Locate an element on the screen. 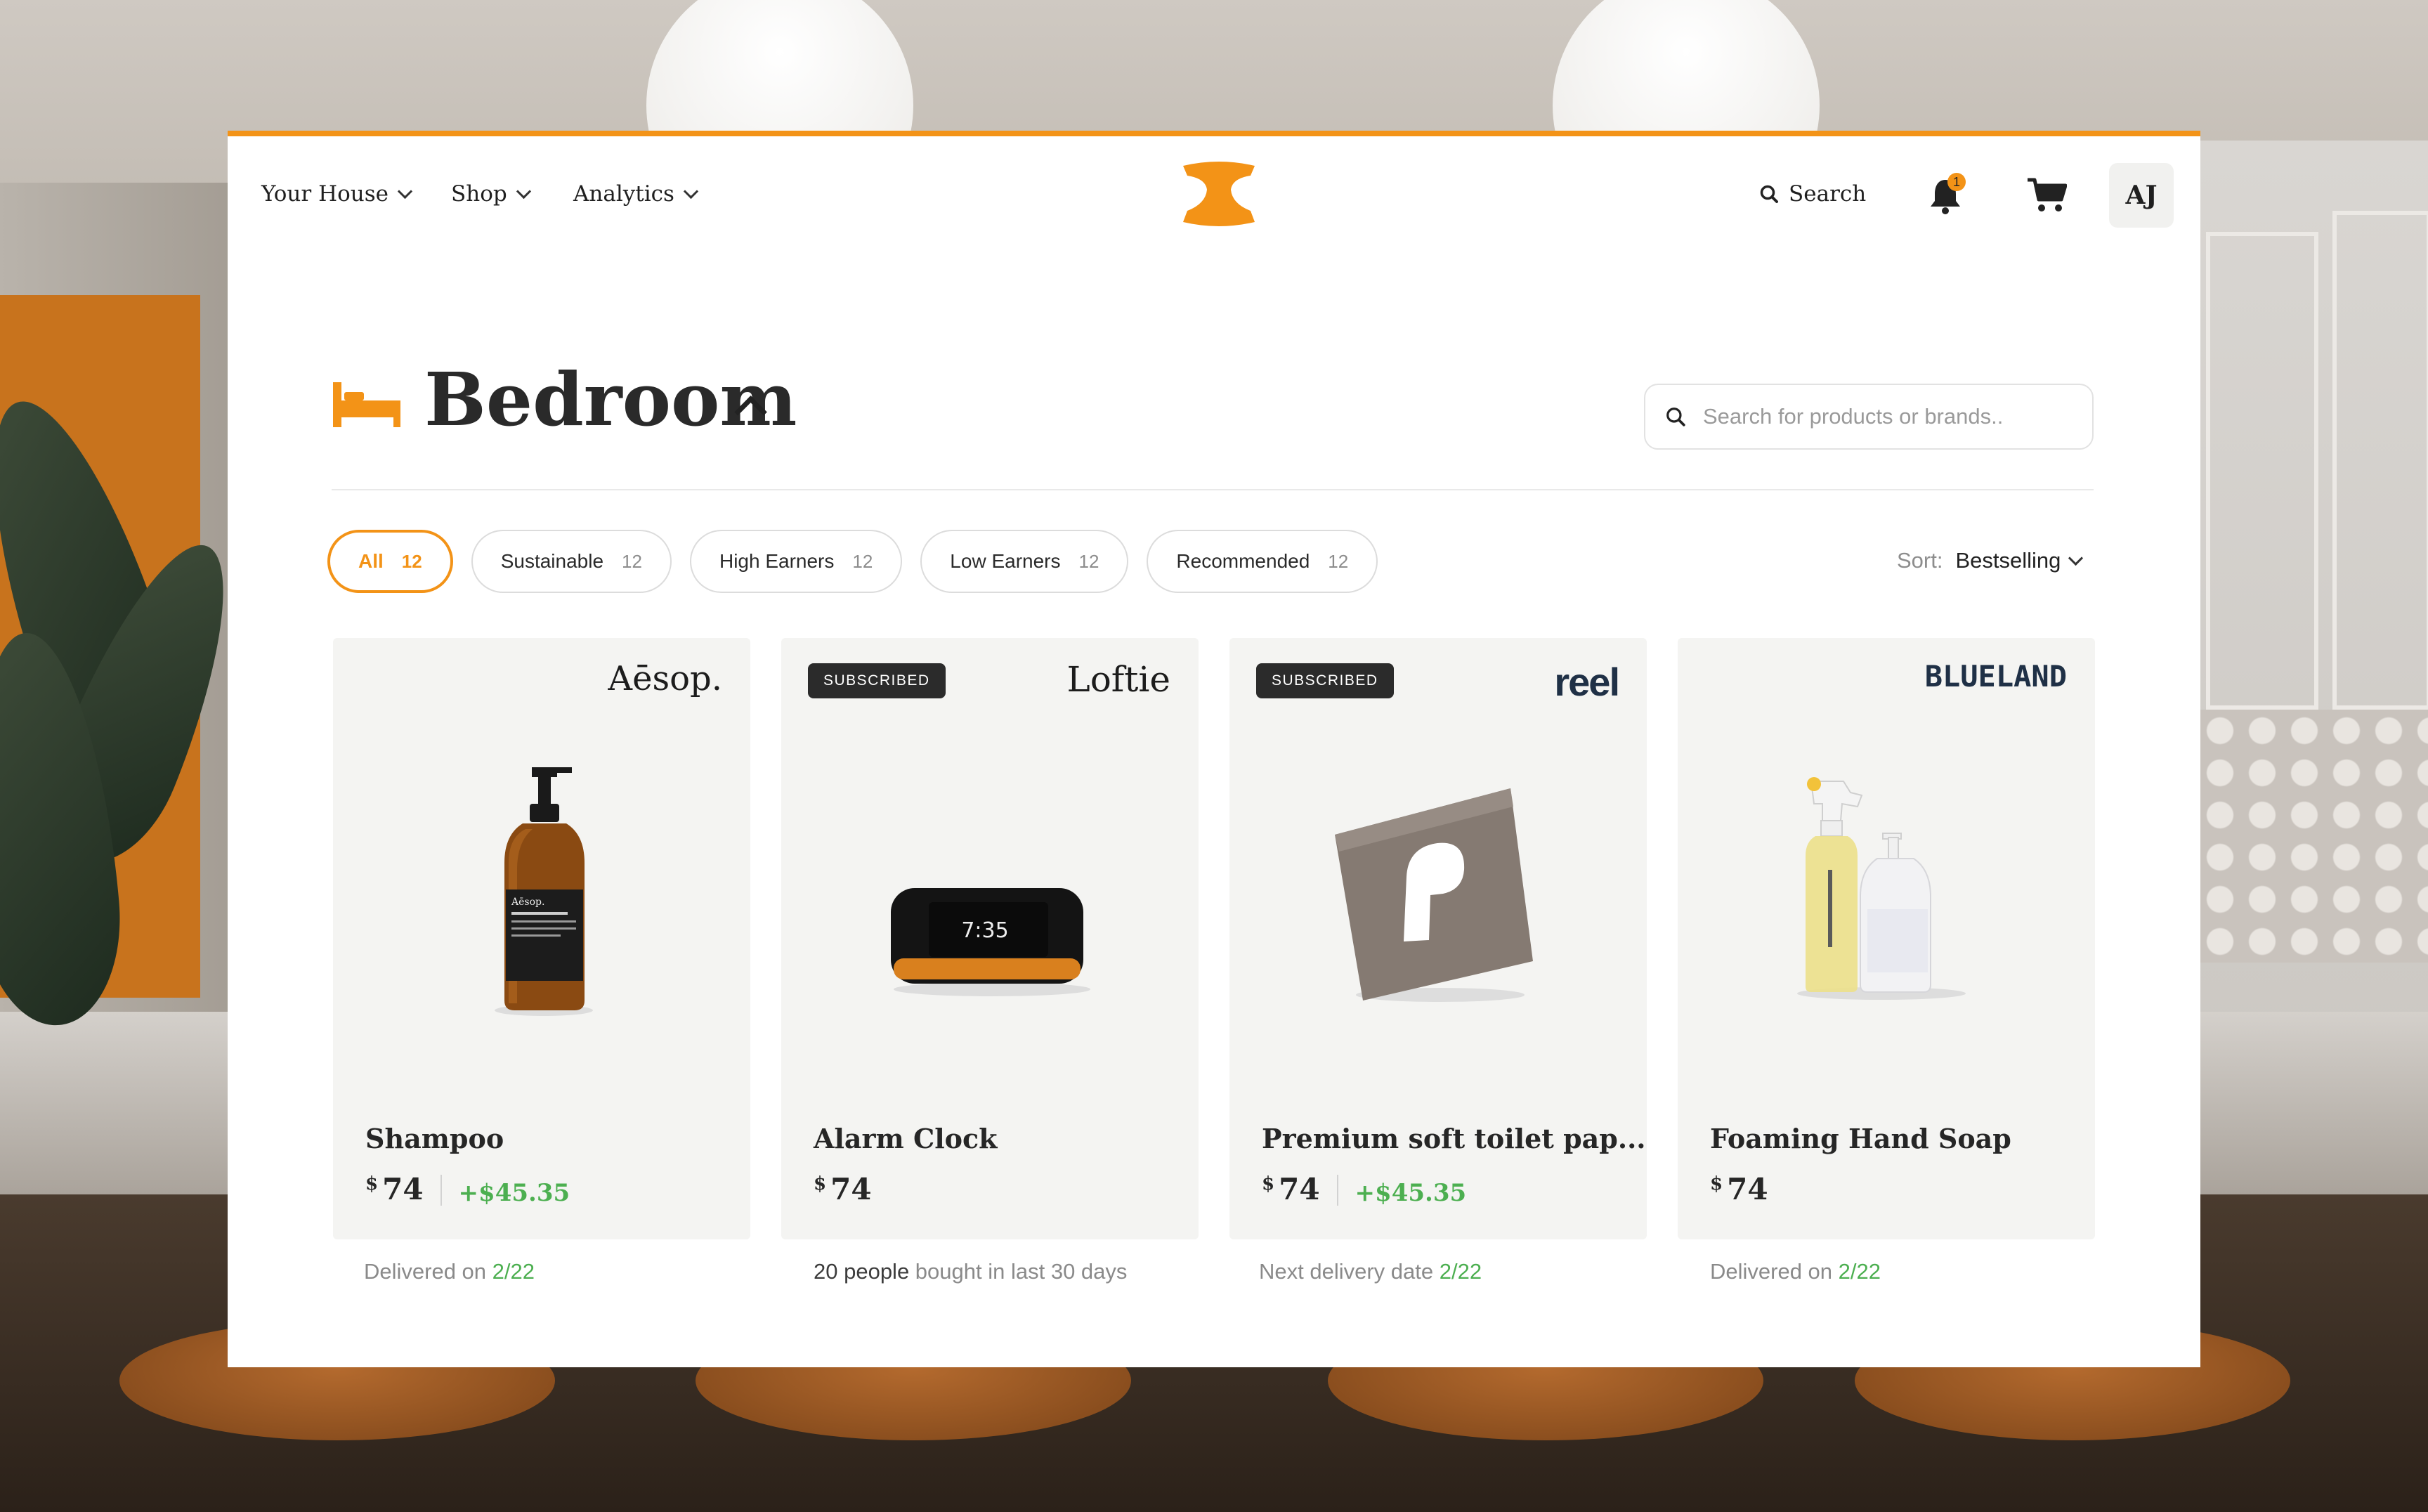 This screenshot has height=1512, width=2428. filter-chip-sustainable: Sustainable 12 is located at coordinates (571, 561).